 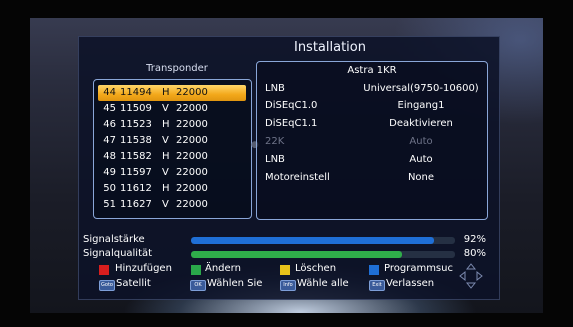 I want to click on direction-pad-icon, so click(x=471, y=276).